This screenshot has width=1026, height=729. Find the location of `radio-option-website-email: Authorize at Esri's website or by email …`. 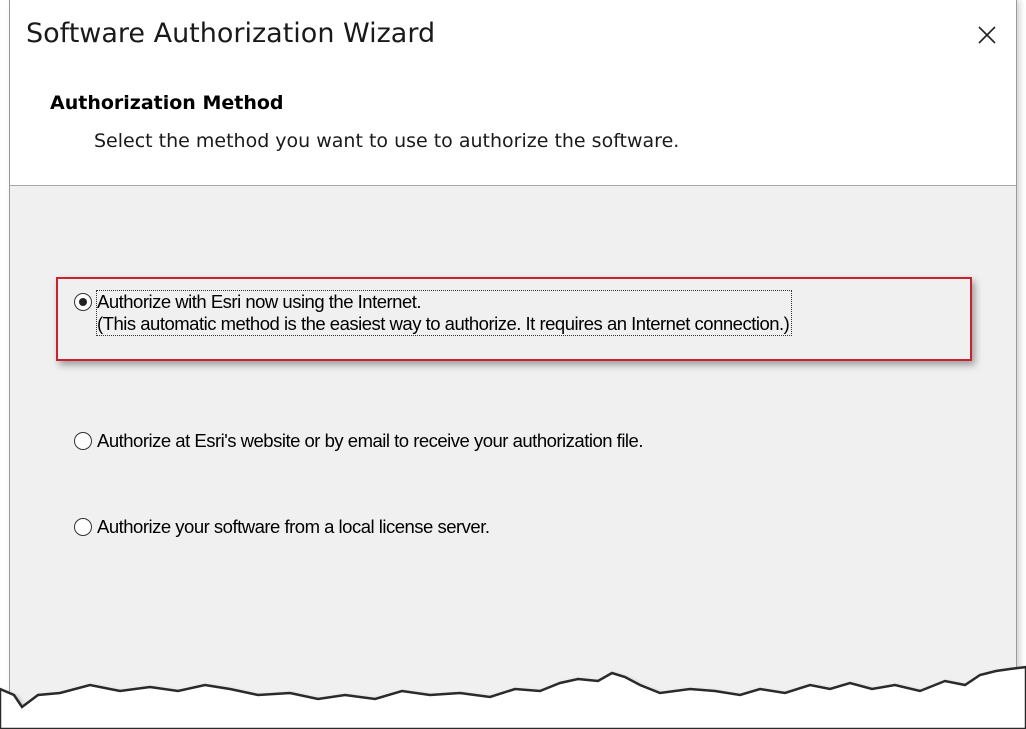

radio-option-website-email: Authorize at Esri's website or by email … is located at coordinates (358, 441).